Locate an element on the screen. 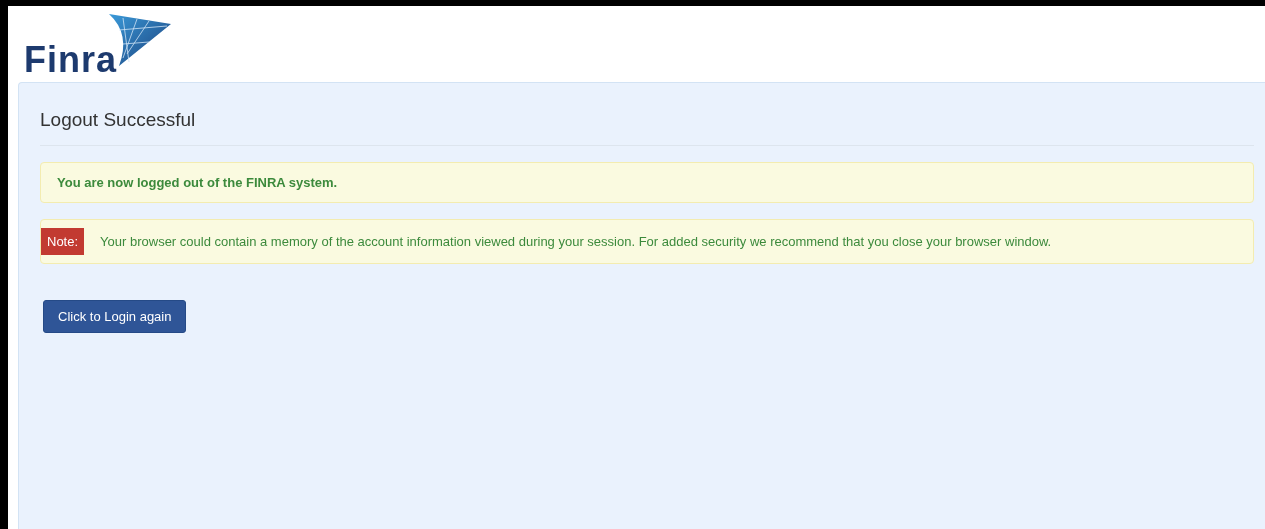 This screenshot has width=1265, height=529. logo-text: Finra is located at coordinates (70, 60).